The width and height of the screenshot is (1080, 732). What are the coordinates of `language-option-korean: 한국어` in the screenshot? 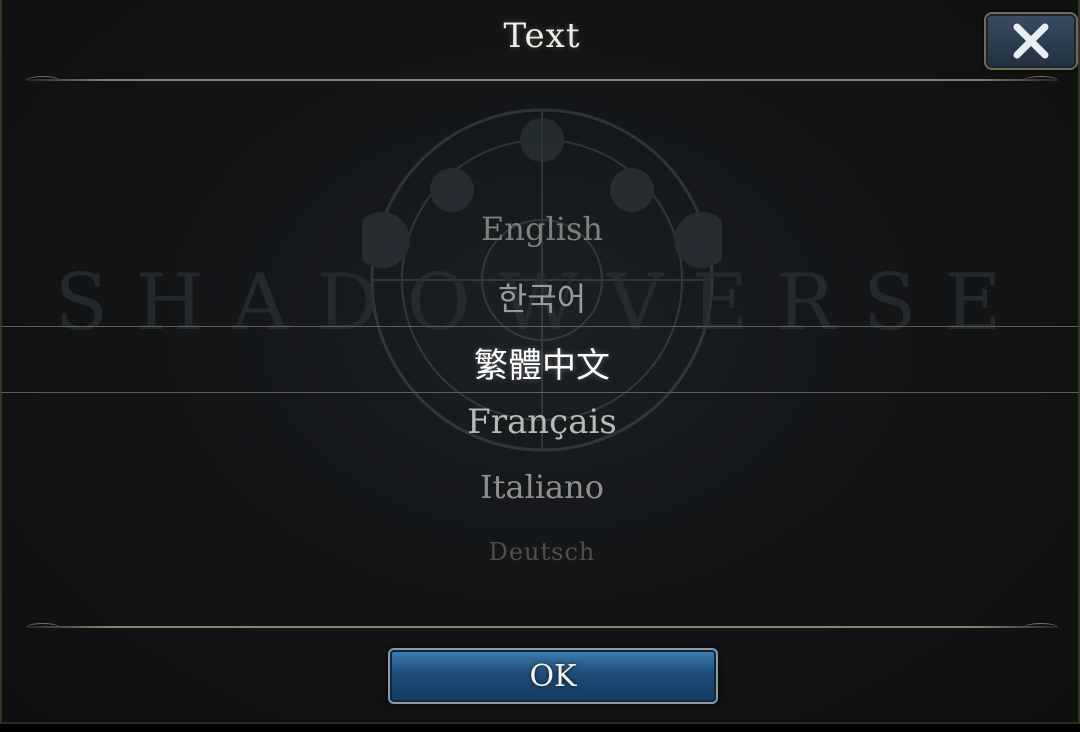 It's located at (540, 297).